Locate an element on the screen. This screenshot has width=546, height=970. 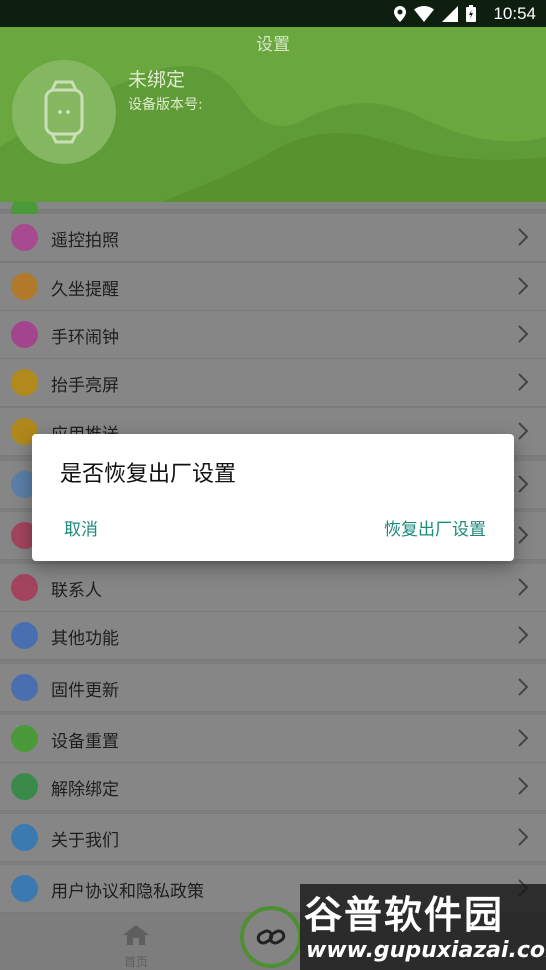
cancel-button: 取消 is located at coordinates (81, 527).